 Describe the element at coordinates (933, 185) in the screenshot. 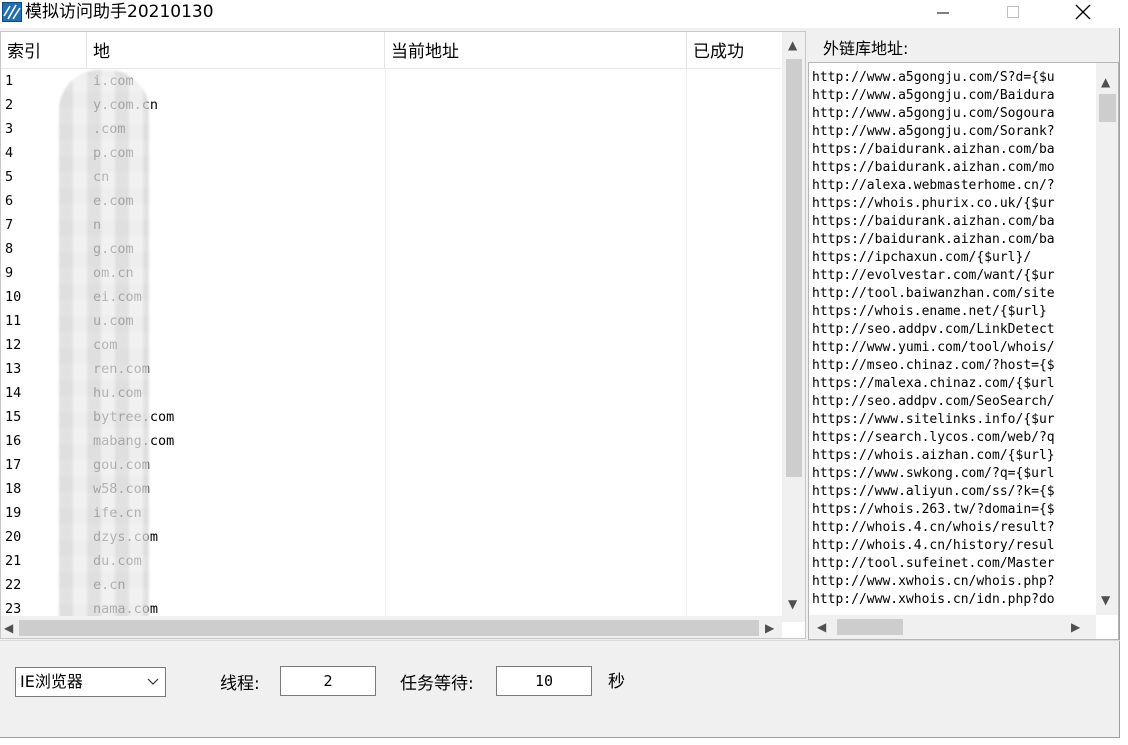

I see `link-line: http://alexa.webmasterhome.cn/?` at that location.